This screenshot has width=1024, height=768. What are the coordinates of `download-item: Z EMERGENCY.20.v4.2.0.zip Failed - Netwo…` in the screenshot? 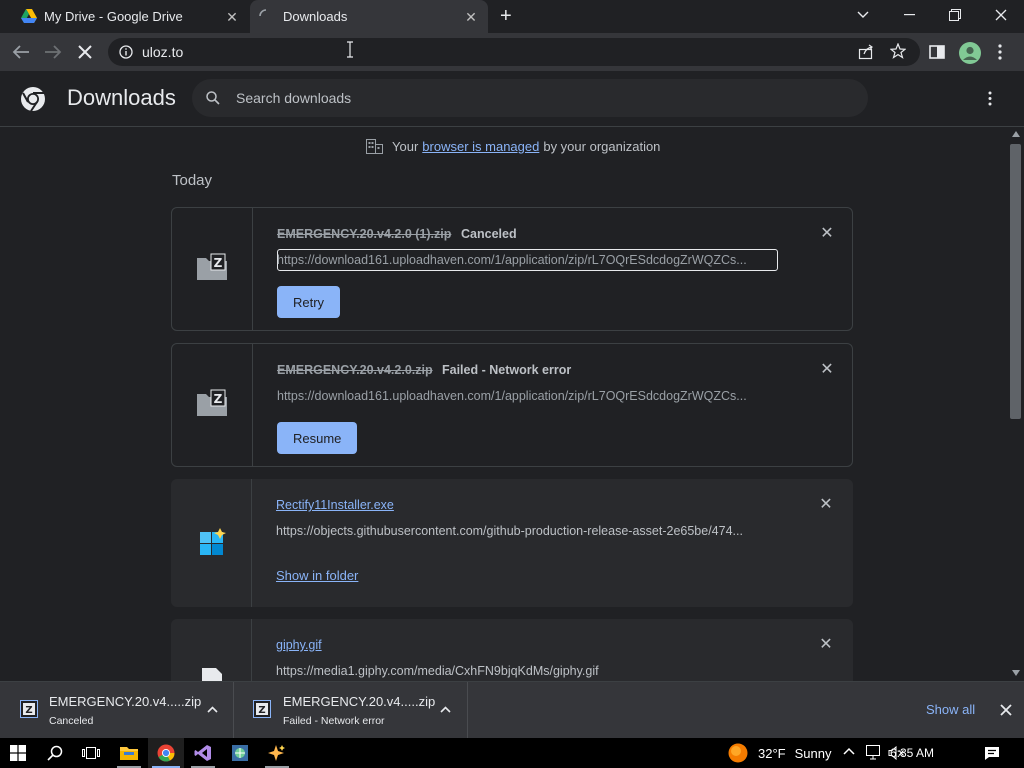 It's located at (512, 405).